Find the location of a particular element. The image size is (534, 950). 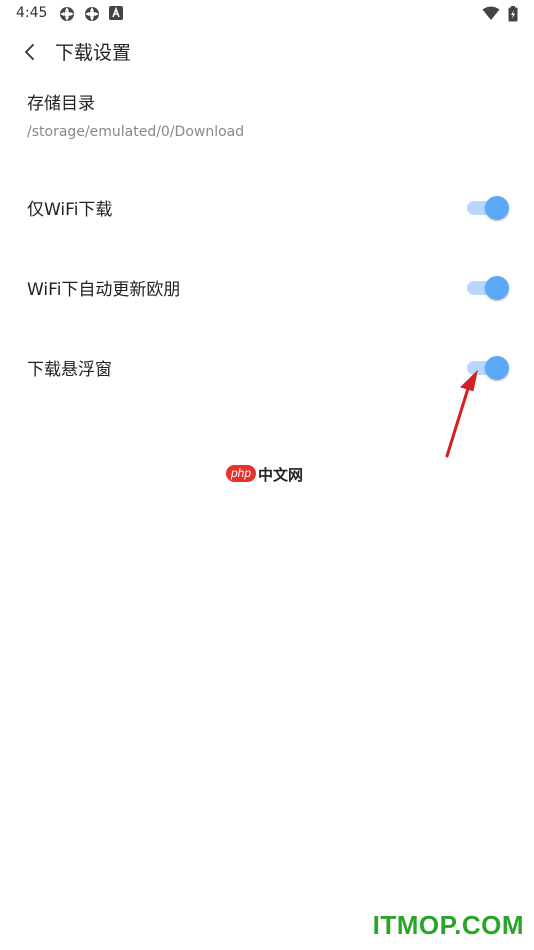

wifi-only-toggle is located at coordinates (487, 208).